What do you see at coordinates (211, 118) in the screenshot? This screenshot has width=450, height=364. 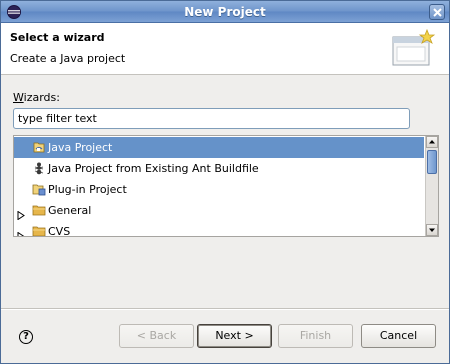 I see `filter-input` at bounding box center [211, 118].